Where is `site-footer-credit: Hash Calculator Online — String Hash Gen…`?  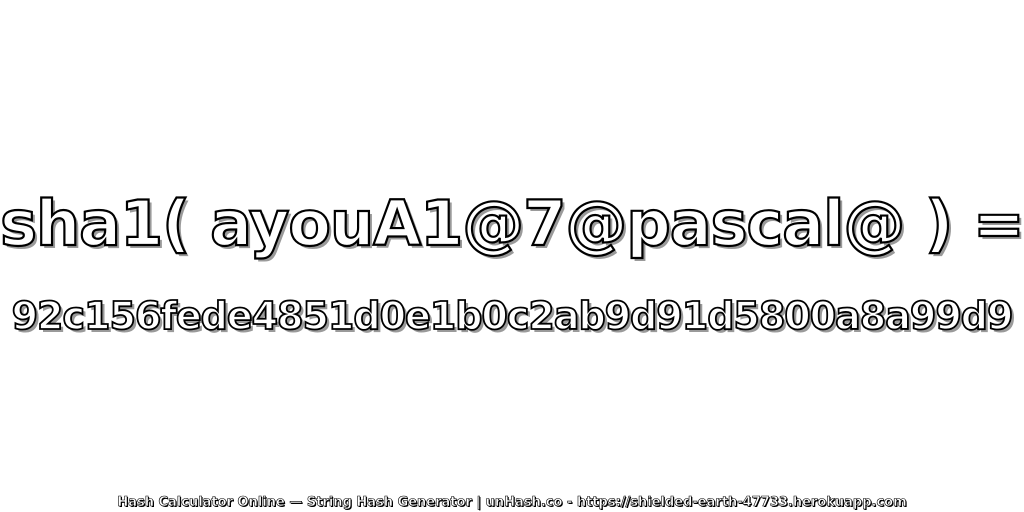
site-footer-credit: Hash Calculator Online — String Hash Gen… is located at coordinates (512, 503).